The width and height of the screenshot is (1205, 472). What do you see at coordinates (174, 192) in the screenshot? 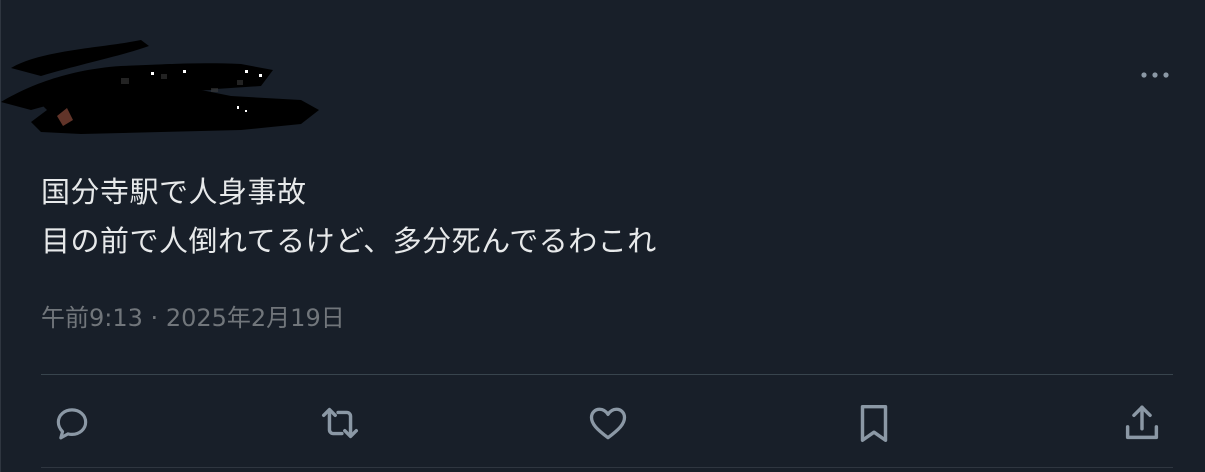
I see `tweet-text-line-1: 国分寺駅で人身事故` at bounding box center [174, 192].